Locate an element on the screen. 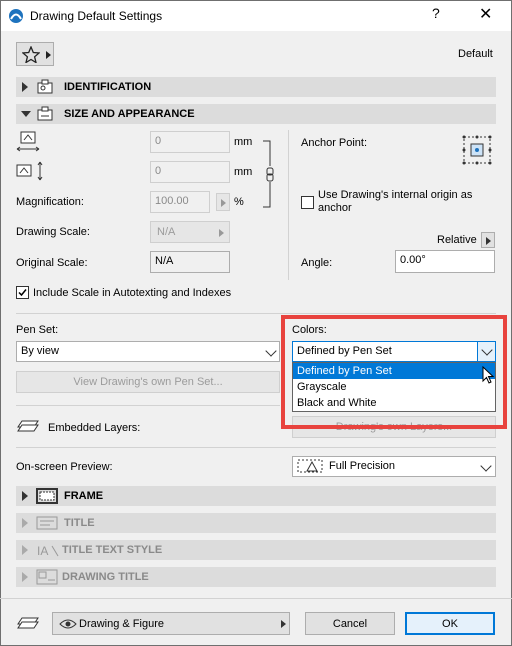  relative-label: Relative is located at coordinates (457, 240).